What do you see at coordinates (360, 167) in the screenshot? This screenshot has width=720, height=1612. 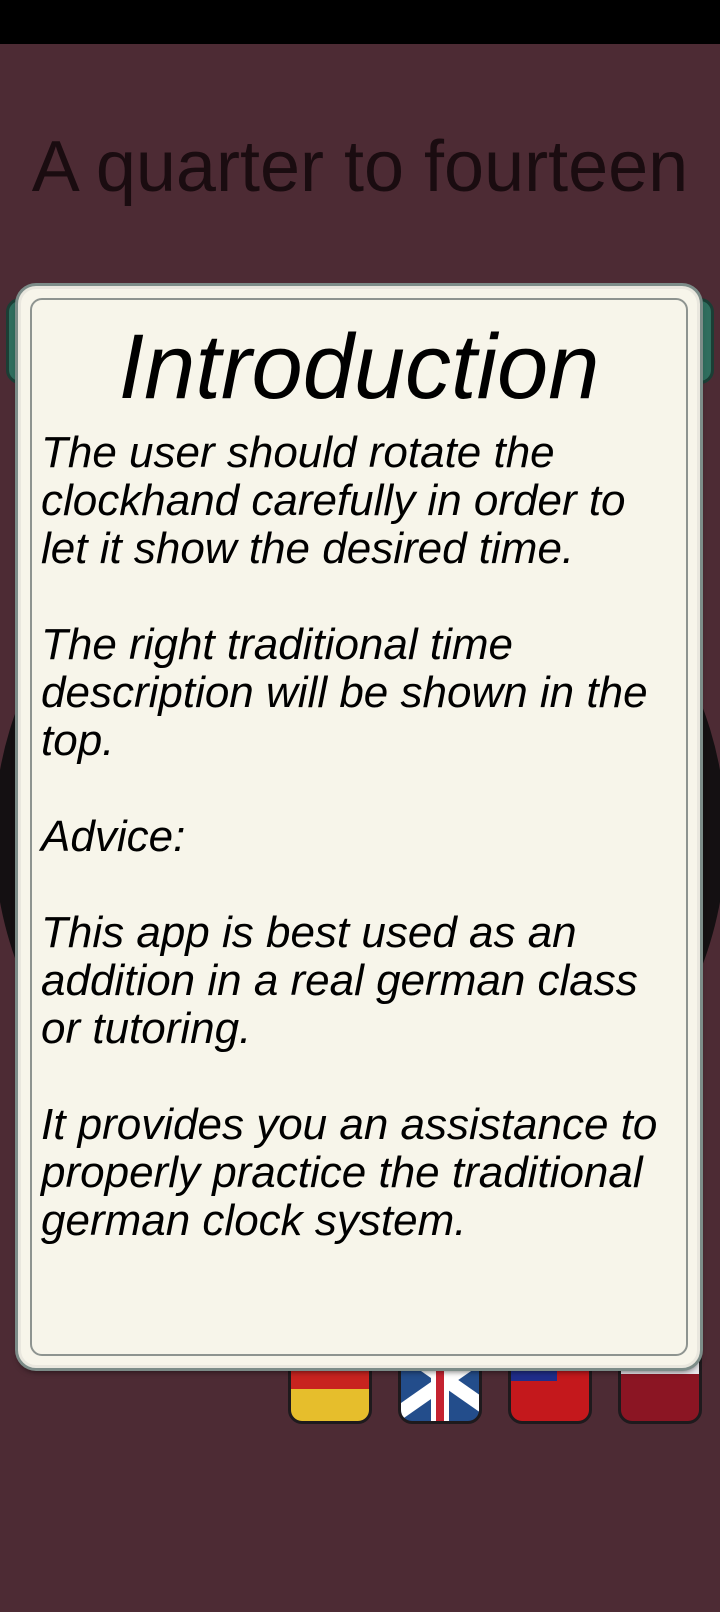 I see `time-description: A quarter to fourteen` at bounding box center [360, 167].